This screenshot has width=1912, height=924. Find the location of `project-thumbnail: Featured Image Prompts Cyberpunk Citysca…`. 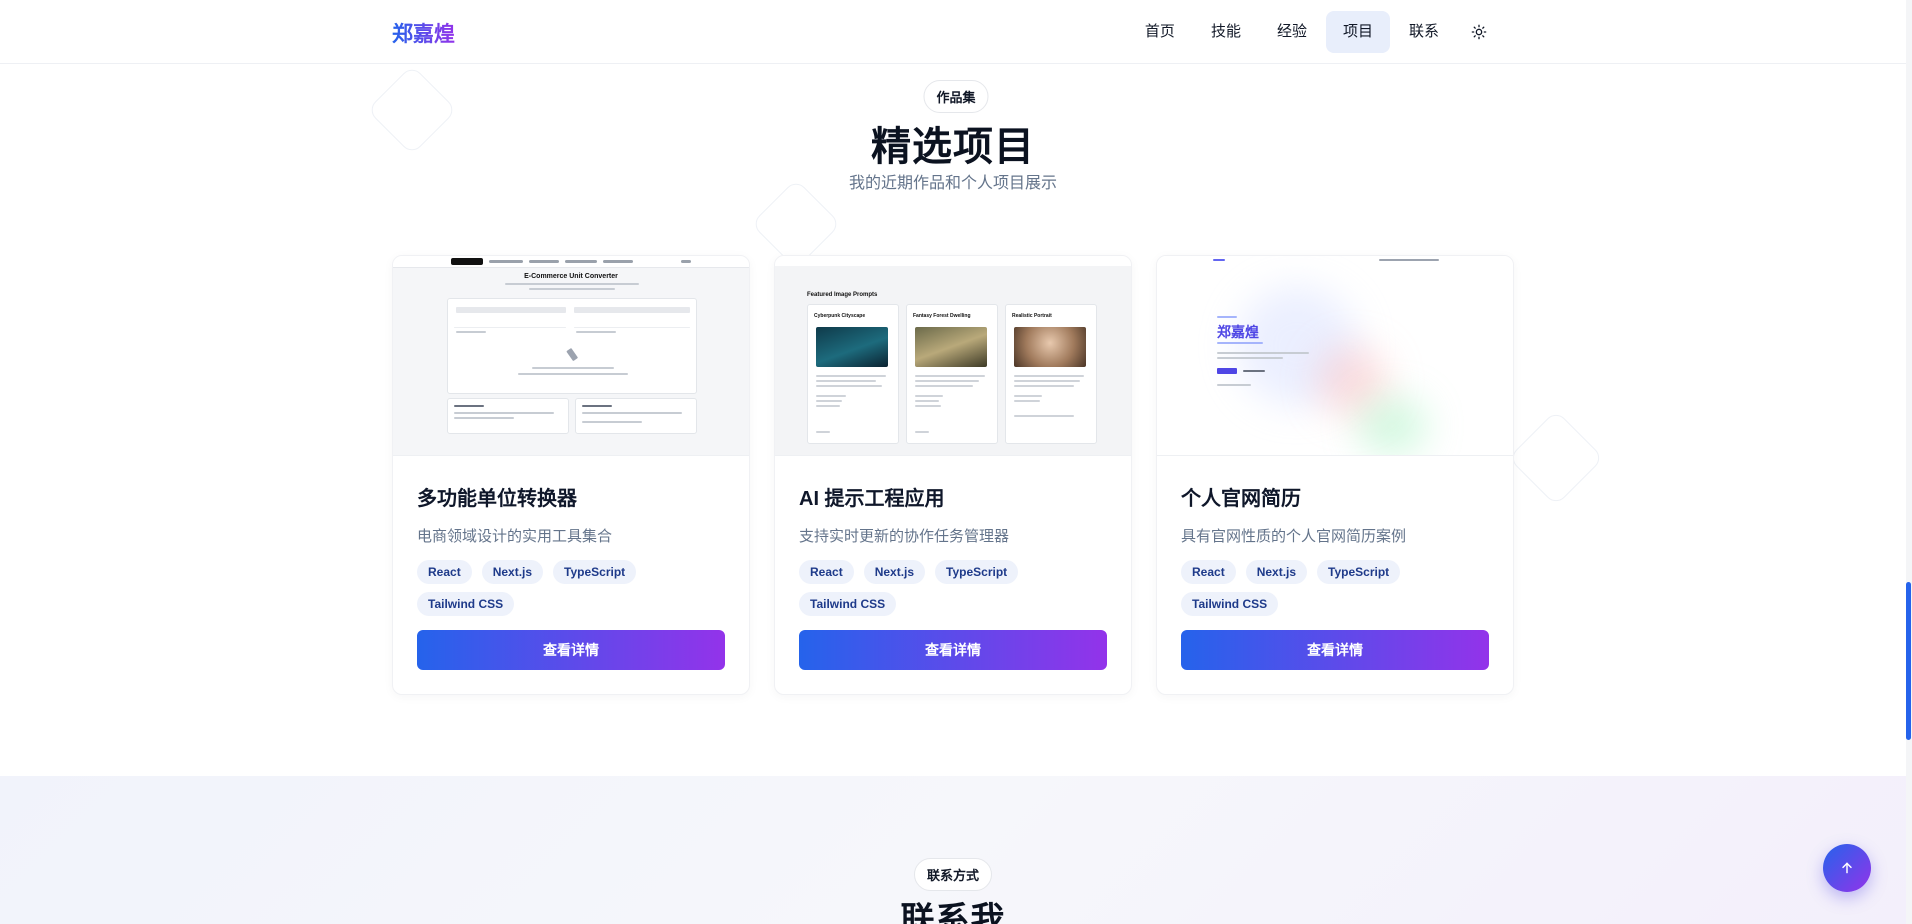

project-thumbnail: Featured Image Prompts Cyberpunk Citysca… is located at coordinates (953, 356).